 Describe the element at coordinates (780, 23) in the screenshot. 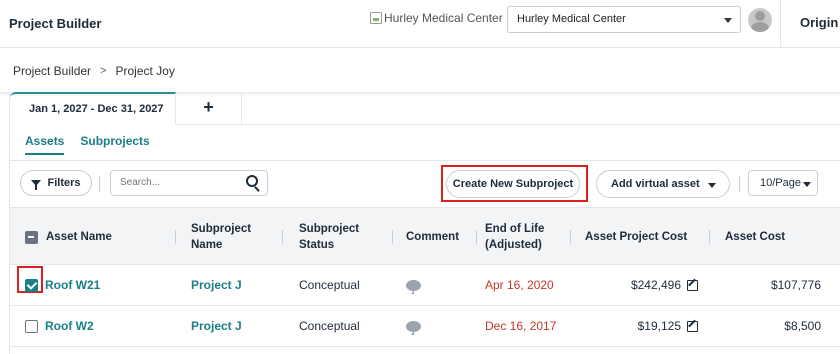

I see `header-divider` at that location.